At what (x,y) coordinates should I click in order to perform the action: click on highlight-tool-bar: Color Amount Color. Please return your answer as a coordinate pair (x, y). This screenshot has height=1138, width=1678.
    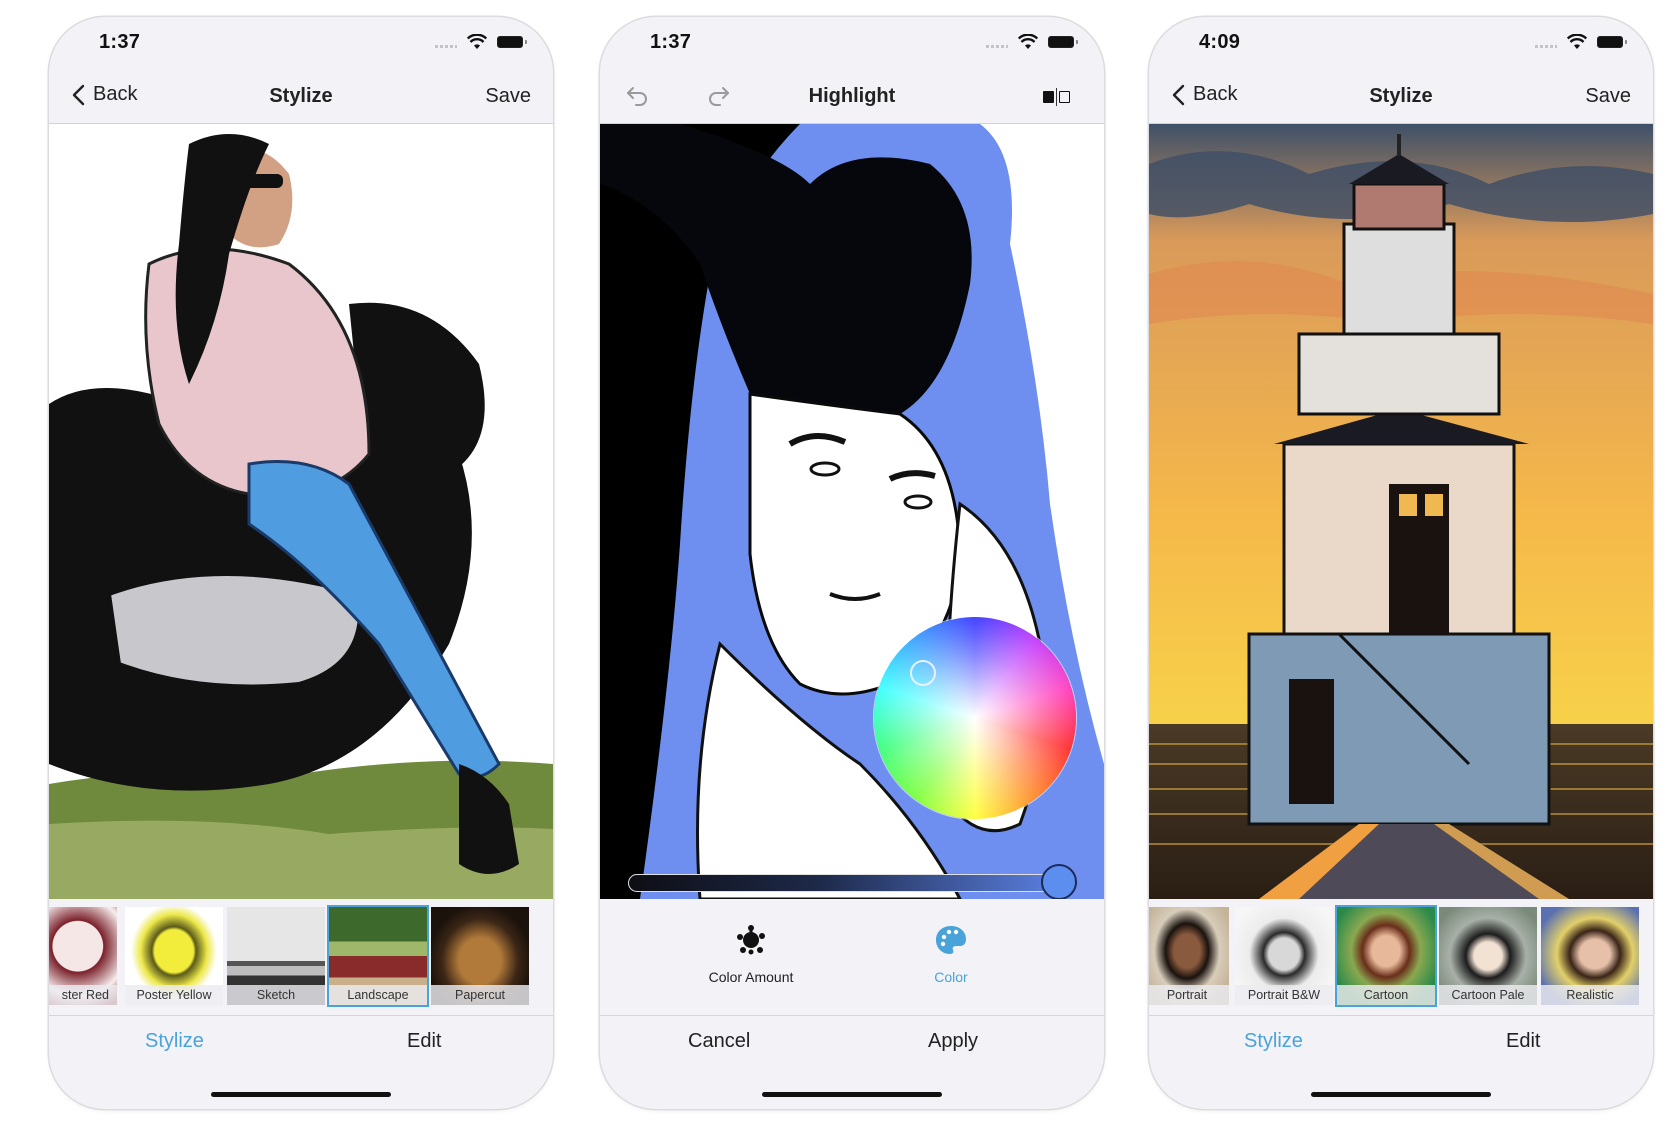
    Looking at the image, I should click on (852, 957).